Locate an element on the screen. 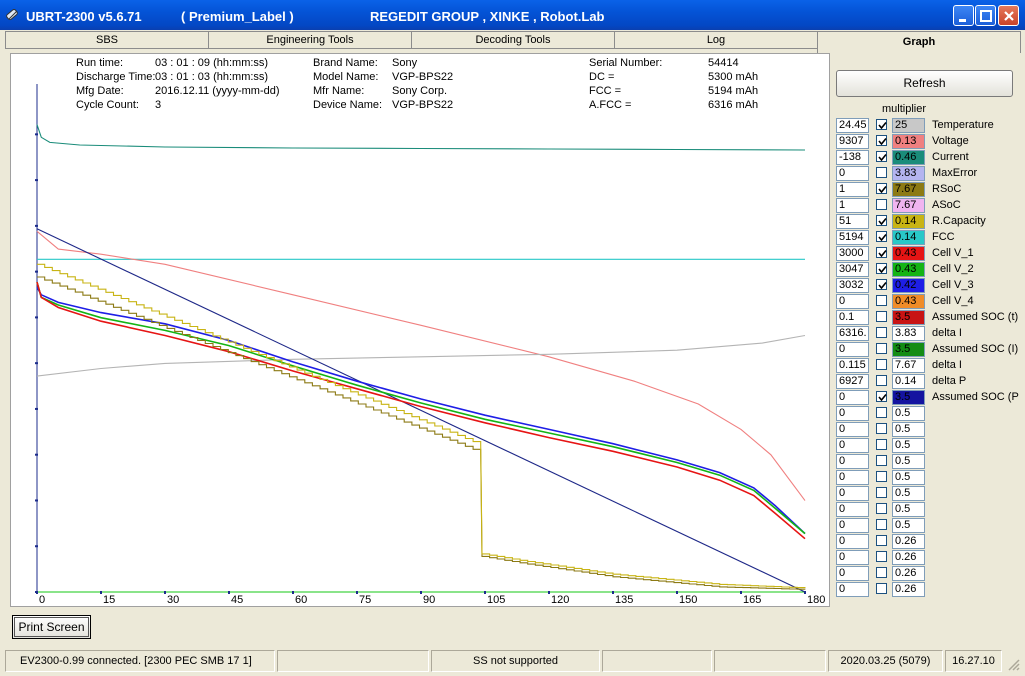 The image size is (1025, 676). series-multiplier: 25 is located at coordinates (908, 125).